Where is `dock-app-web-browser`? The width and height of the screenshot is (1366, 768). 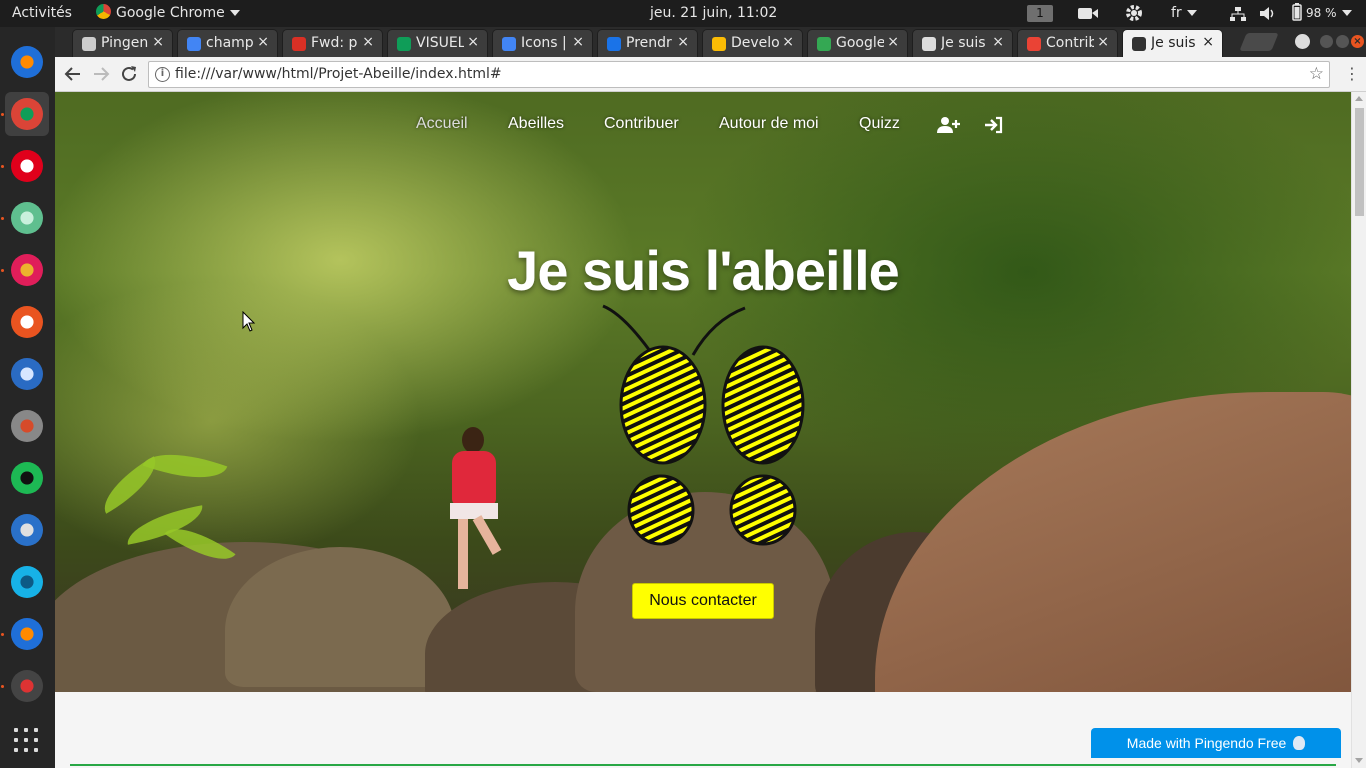 dock-app-web-browser is located at coordinates (27, 530).